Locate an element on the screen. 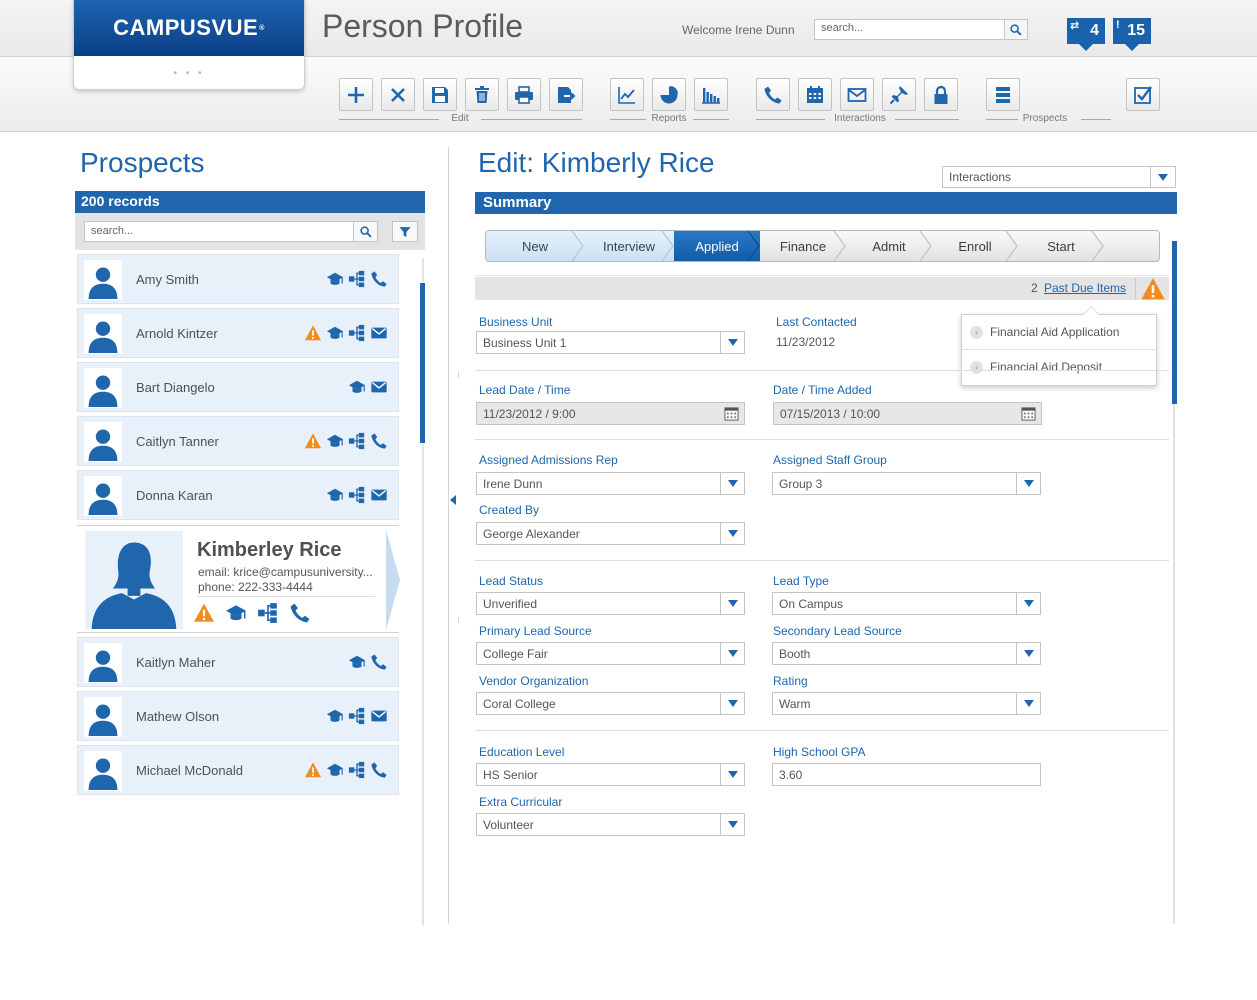 This screenshot has width=1257, height=1000. list-item: Kaitlyn Maher is located at coordinates (238, 662).